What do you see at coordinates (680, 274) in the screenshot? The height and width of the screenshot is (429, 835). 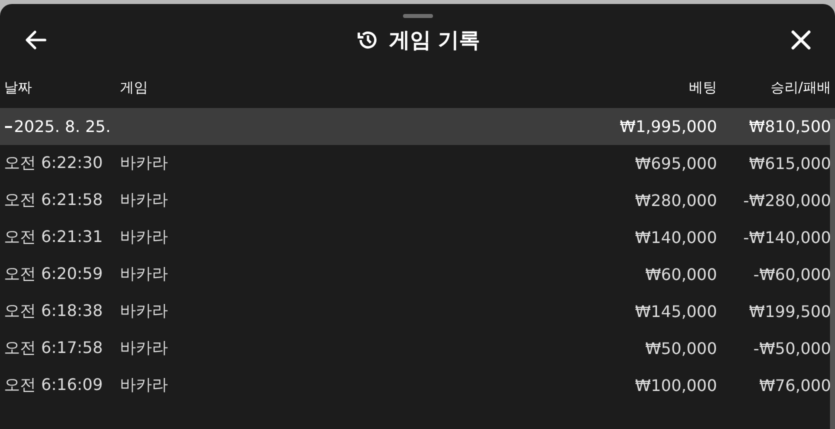 I see `bet-cell-text: ₩60,000` at bounding box center [680, 274].